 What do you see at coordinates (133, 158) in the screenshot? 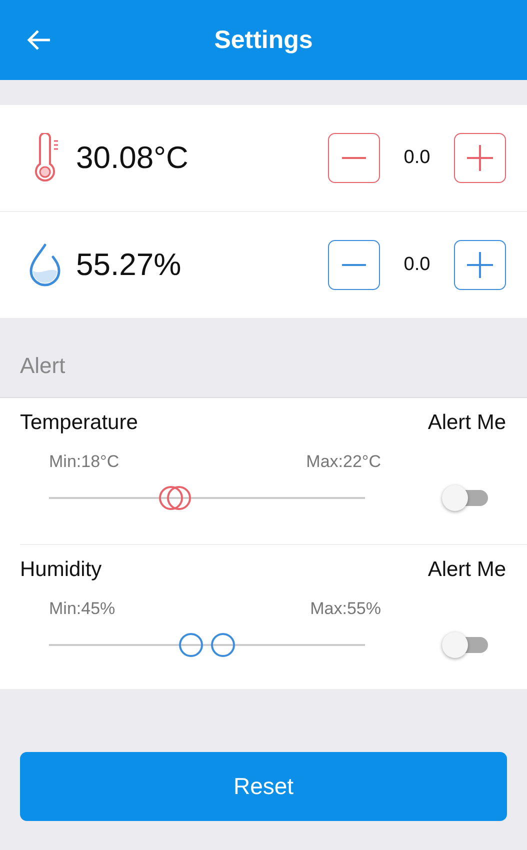
I see `sensor-reading: 30.08°C` at bounding box center [133, 158].